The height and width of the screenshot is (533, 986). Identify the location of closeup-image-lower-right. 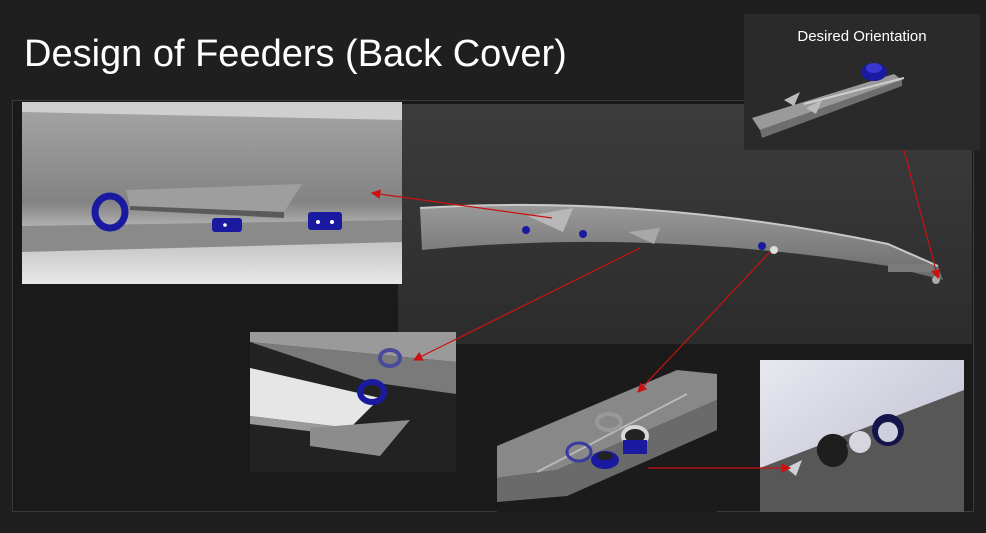
(862, 436).